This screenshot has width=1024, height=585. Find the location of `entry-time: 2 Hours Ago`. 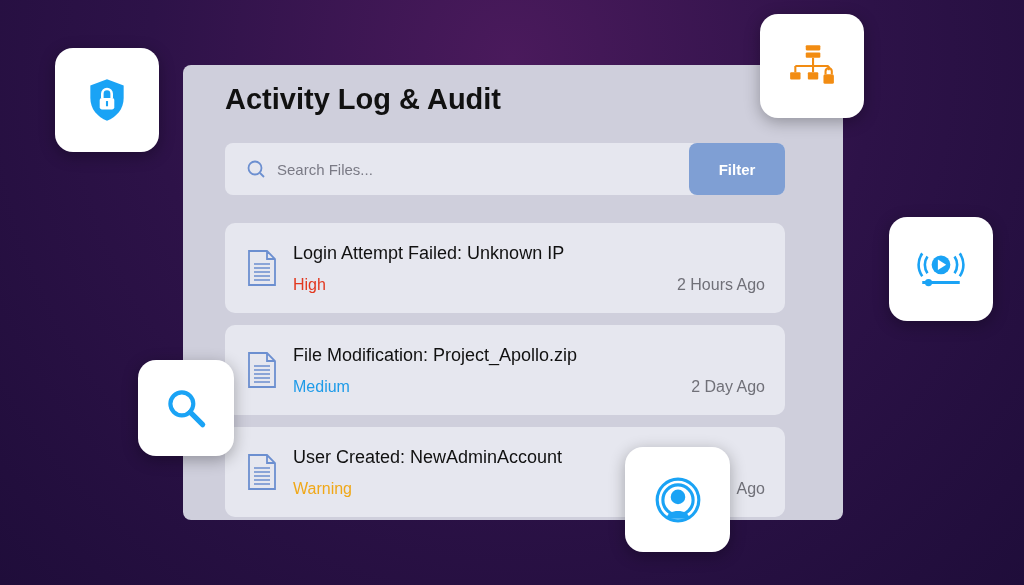

entry-time: 2 Hours Ago is located at coordinates (720, 284).